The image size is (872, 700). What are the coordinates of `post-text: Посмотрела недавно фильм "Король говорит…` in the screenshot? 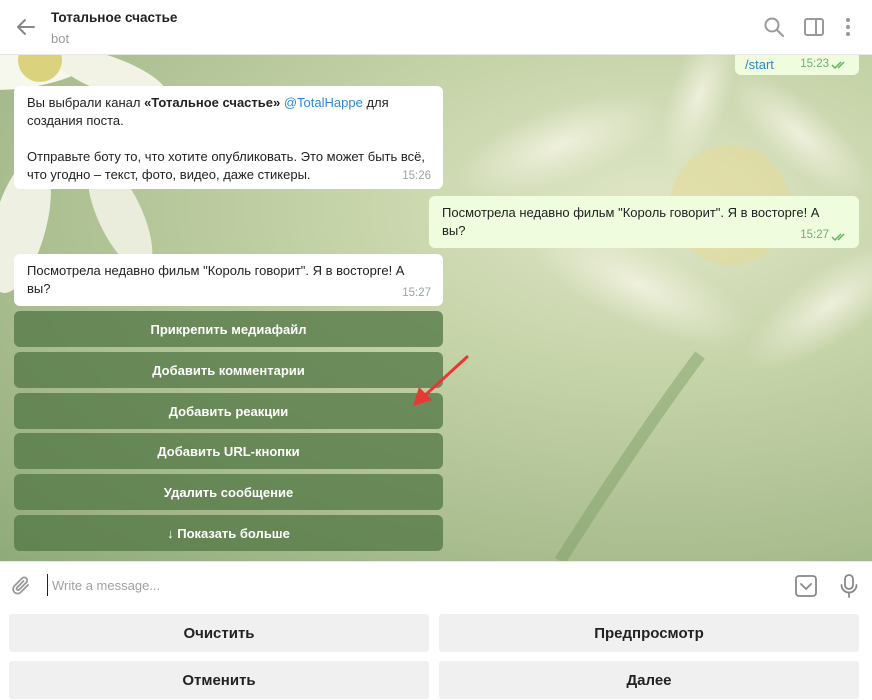 It's located at (631, 221).